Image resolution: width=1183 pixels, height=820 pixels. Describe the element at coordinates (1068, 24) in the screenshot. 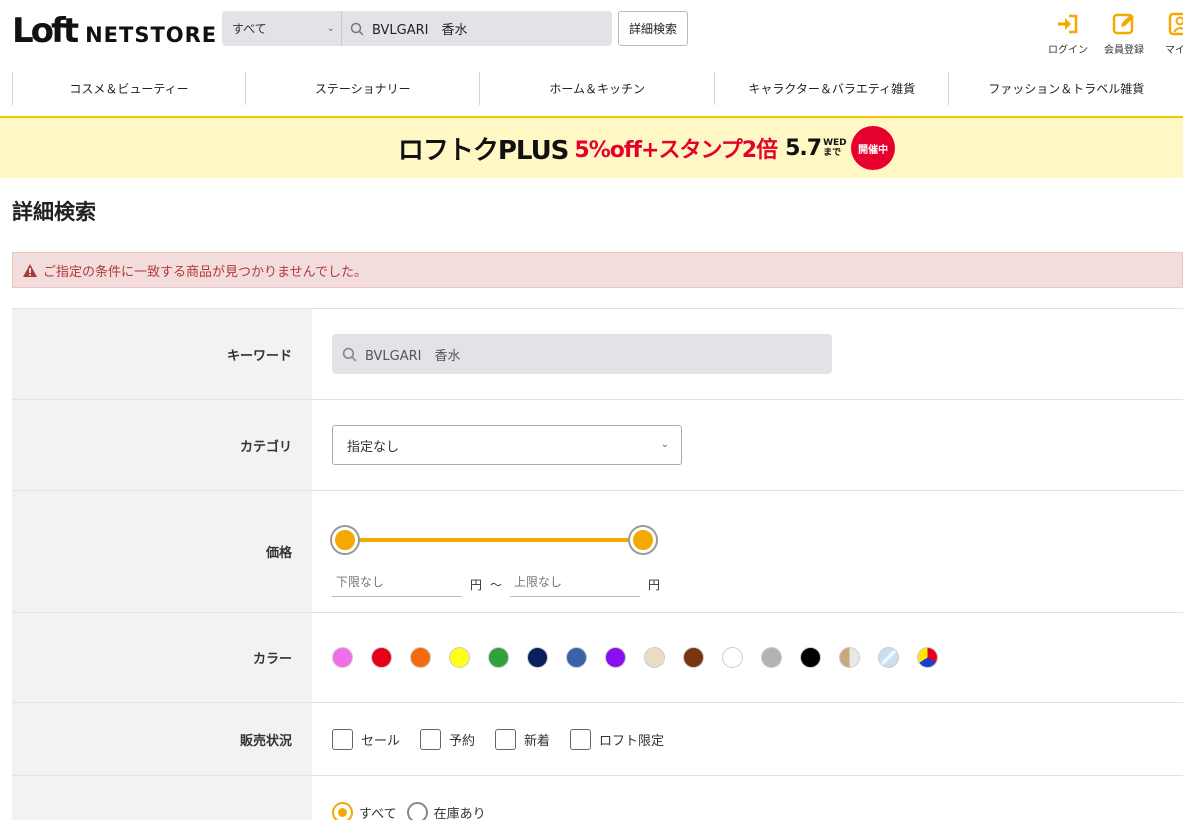

I see `login-icon` at that location.